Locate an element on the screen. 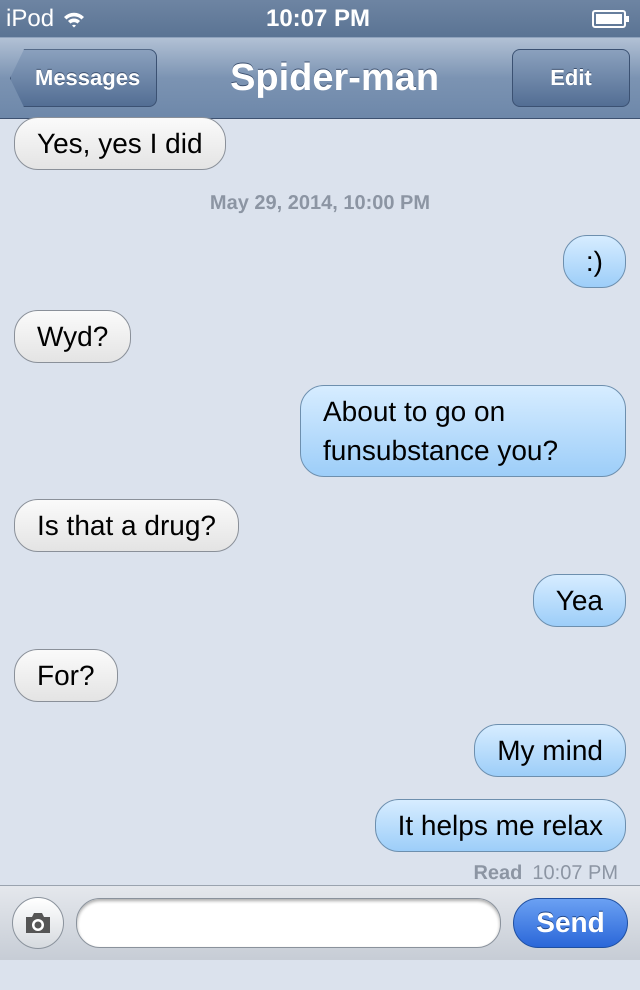 This screenshot has width=640, height=990. sent-message-bubble: About to go on funsubstance you? is located at coordinates (463, 431).